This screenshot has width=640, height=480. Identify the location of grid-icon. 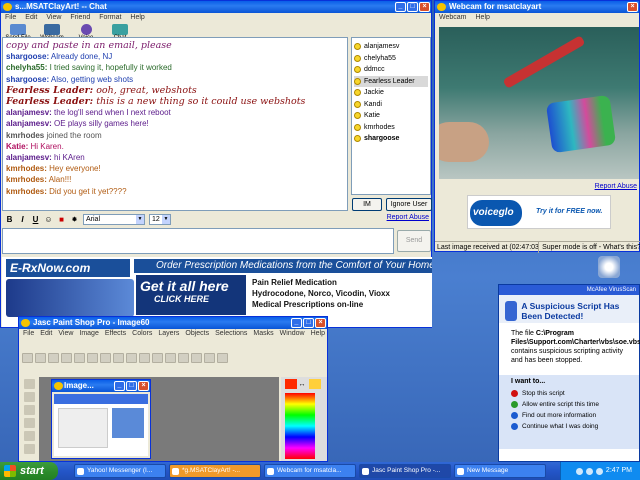
(209, 358).